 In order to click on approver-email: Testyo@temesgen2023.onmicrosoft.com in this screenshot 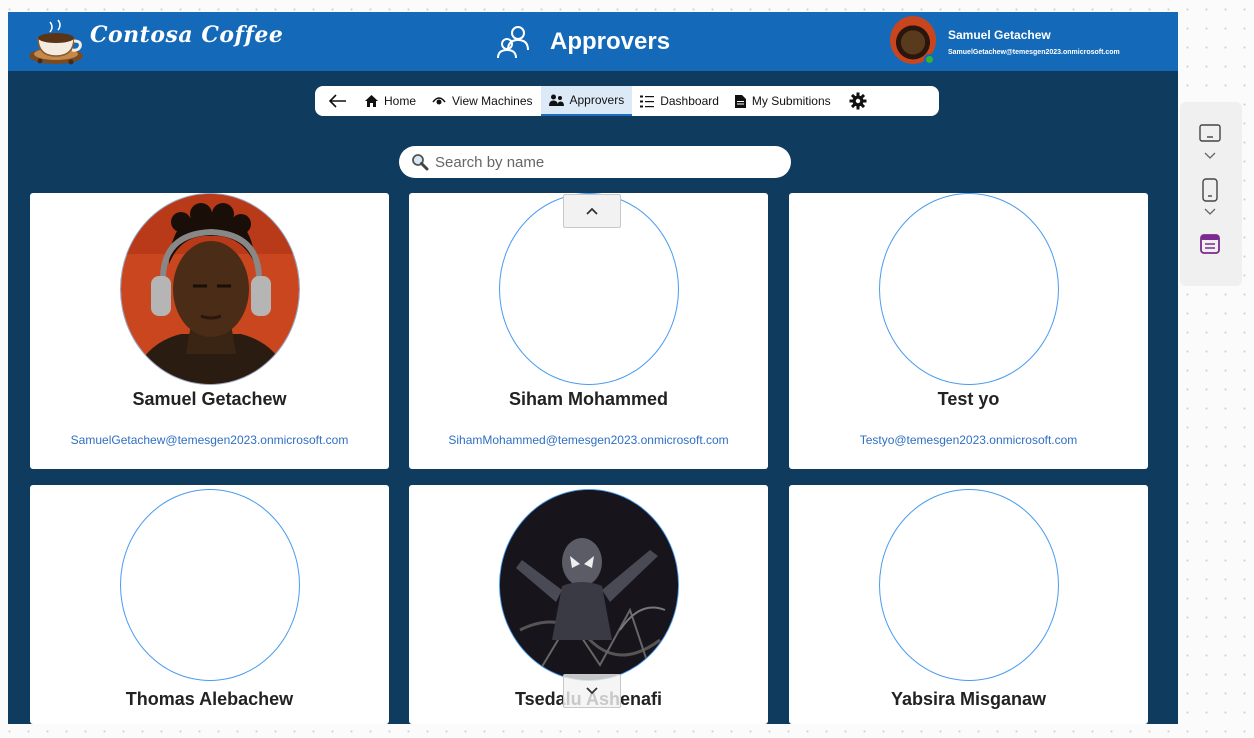, I will do `click(968, 440)`.